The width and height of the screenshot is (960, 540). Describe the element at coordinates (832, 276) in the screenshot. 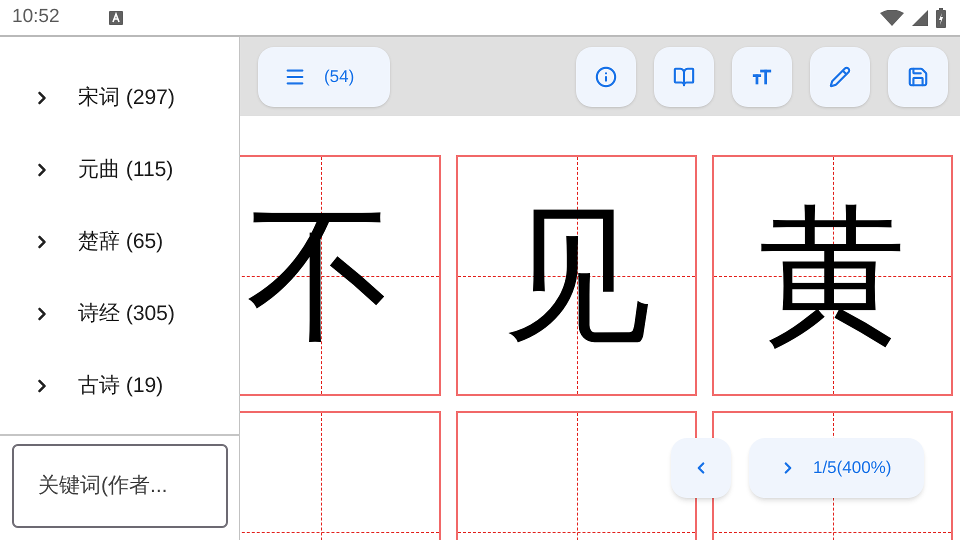

I see `character: 黄` at that location.